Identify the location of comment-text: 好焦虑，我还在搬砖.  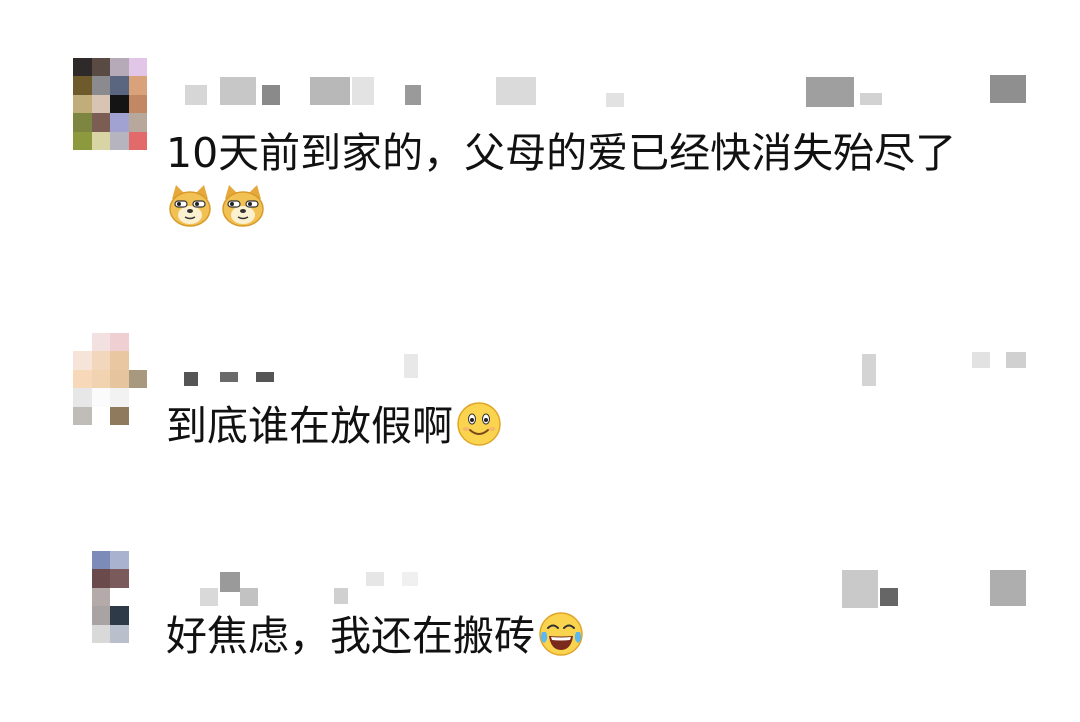
(375, 636).